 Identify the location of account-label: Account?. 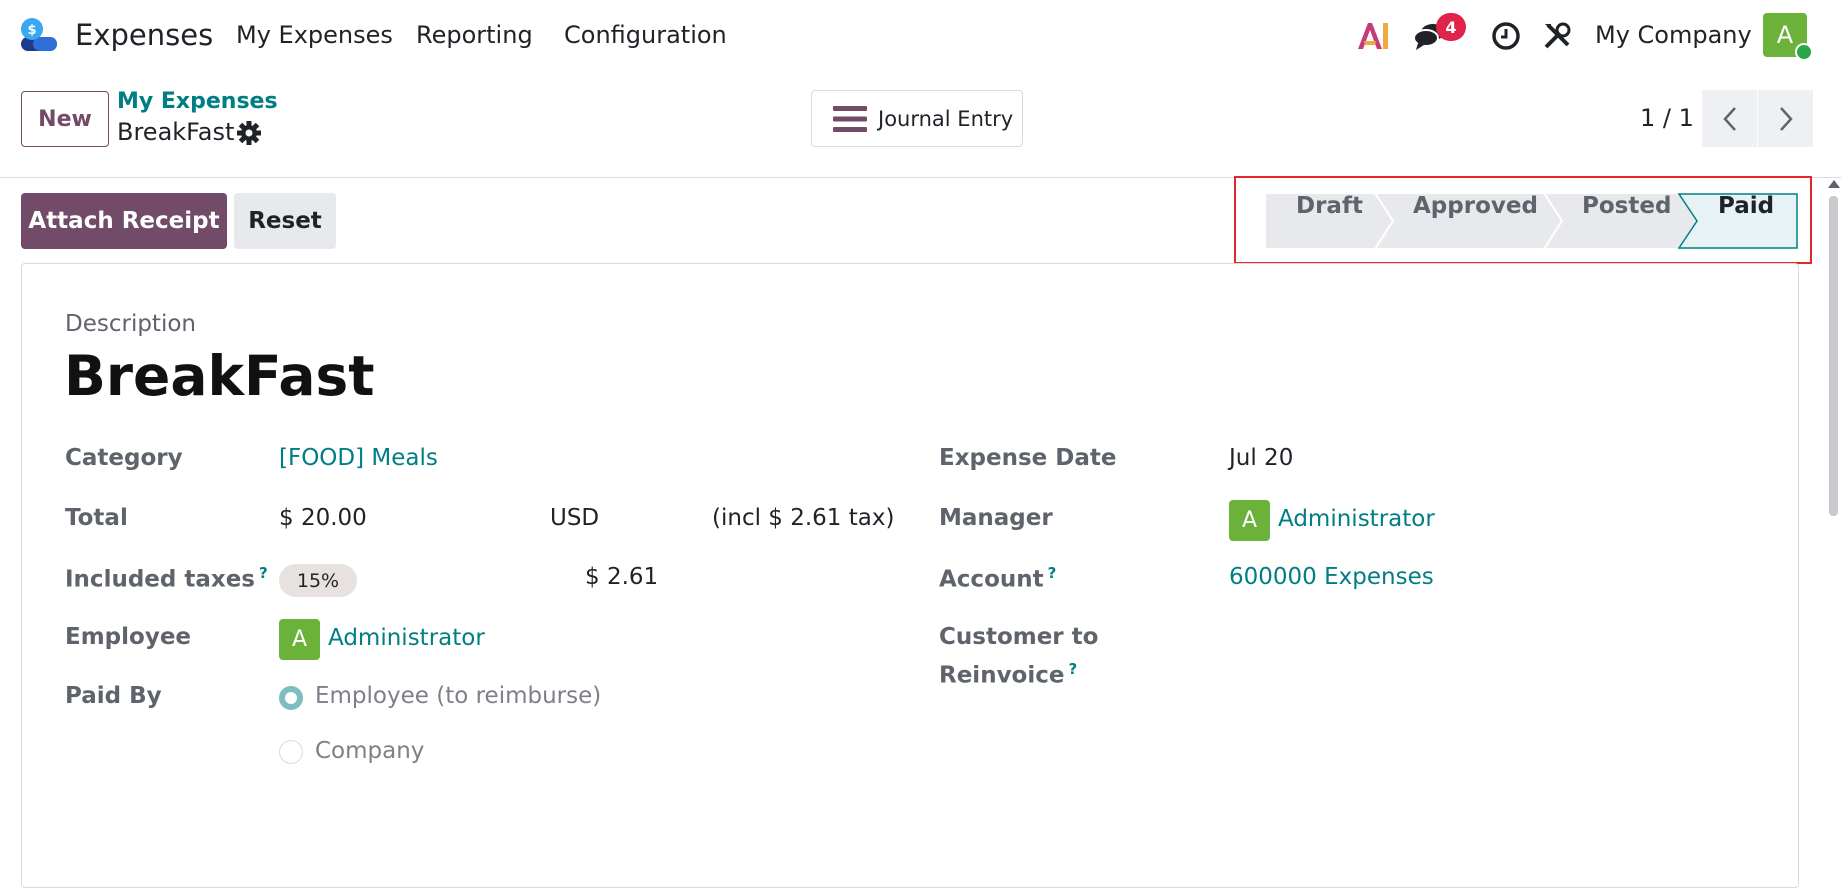
(997, 578).